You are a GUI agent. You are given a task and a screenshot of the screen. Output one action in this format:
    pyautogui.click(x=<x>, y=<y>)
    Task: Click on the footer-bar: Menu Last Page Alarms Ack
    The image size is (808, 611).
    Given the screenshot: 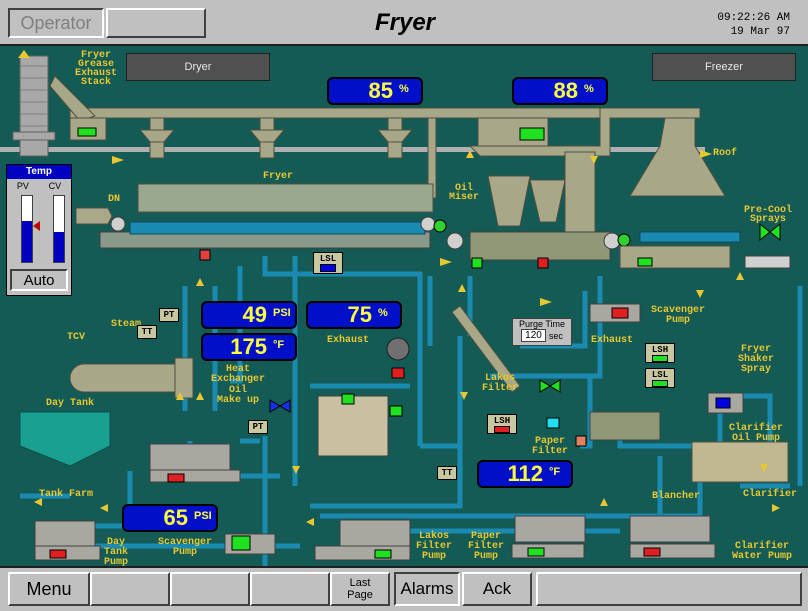 What is the action you would take?
    pyautogui.click(x=404, y=588)
    